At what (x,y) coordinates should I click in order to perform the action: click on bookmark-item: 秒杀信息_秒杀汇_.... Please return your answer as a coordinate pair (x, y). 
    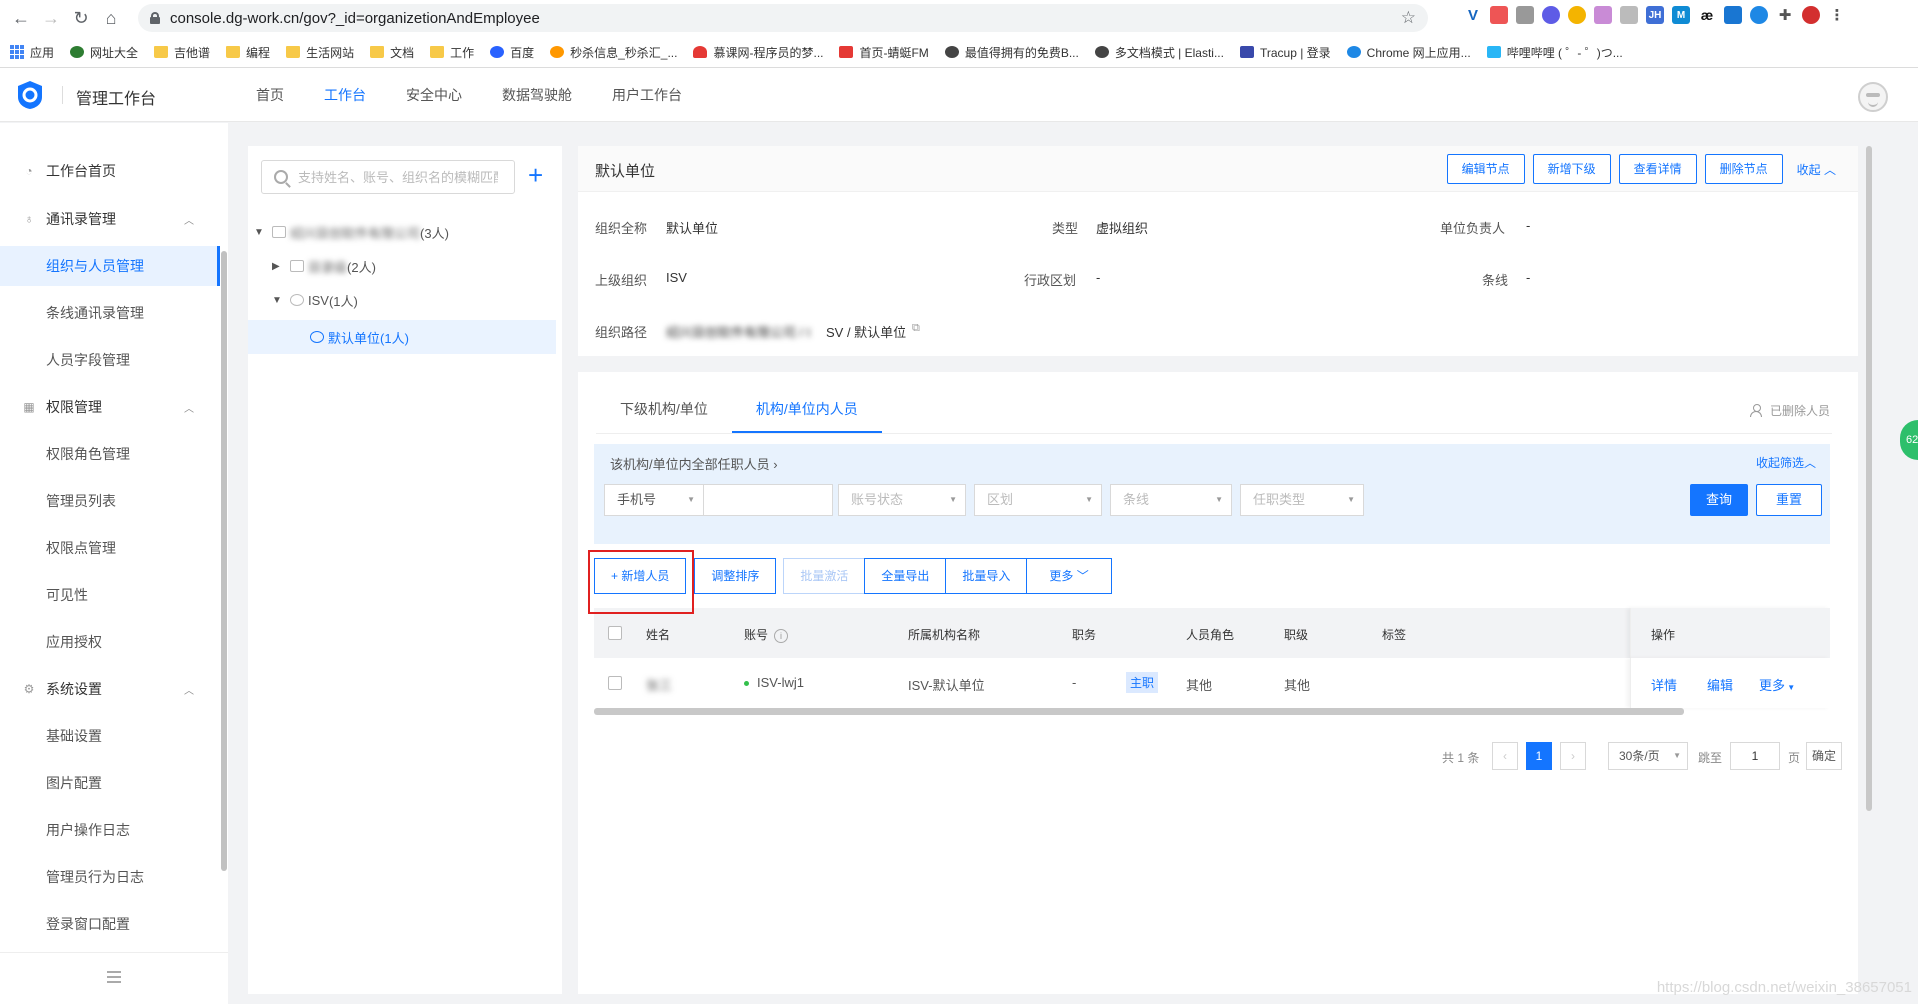
    Looking at the image, I should click on (613, 52).